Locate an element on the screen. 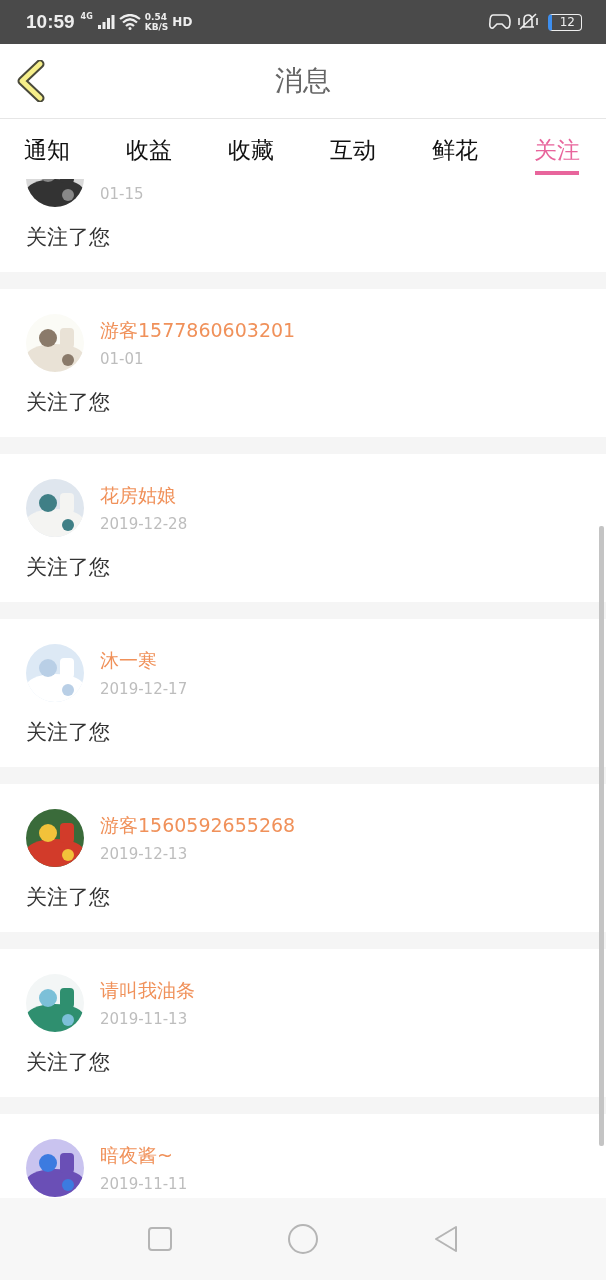  message-date: 2019-12-17 is located at coordinates (144, 689).